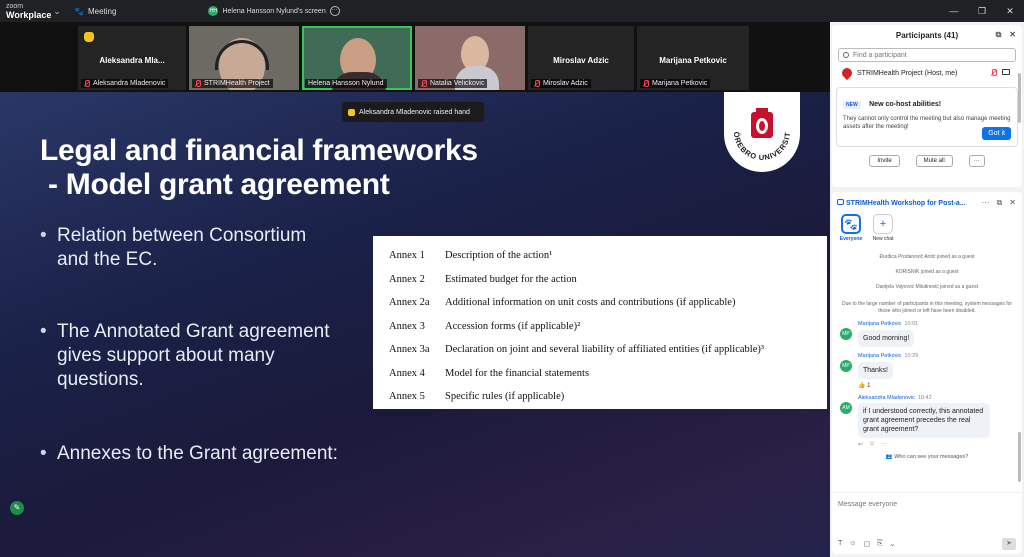 The height and width of the screenshot is (557, 1024). I want to click on thumbs-up-reaction: 👍 1, so click(940, 385).